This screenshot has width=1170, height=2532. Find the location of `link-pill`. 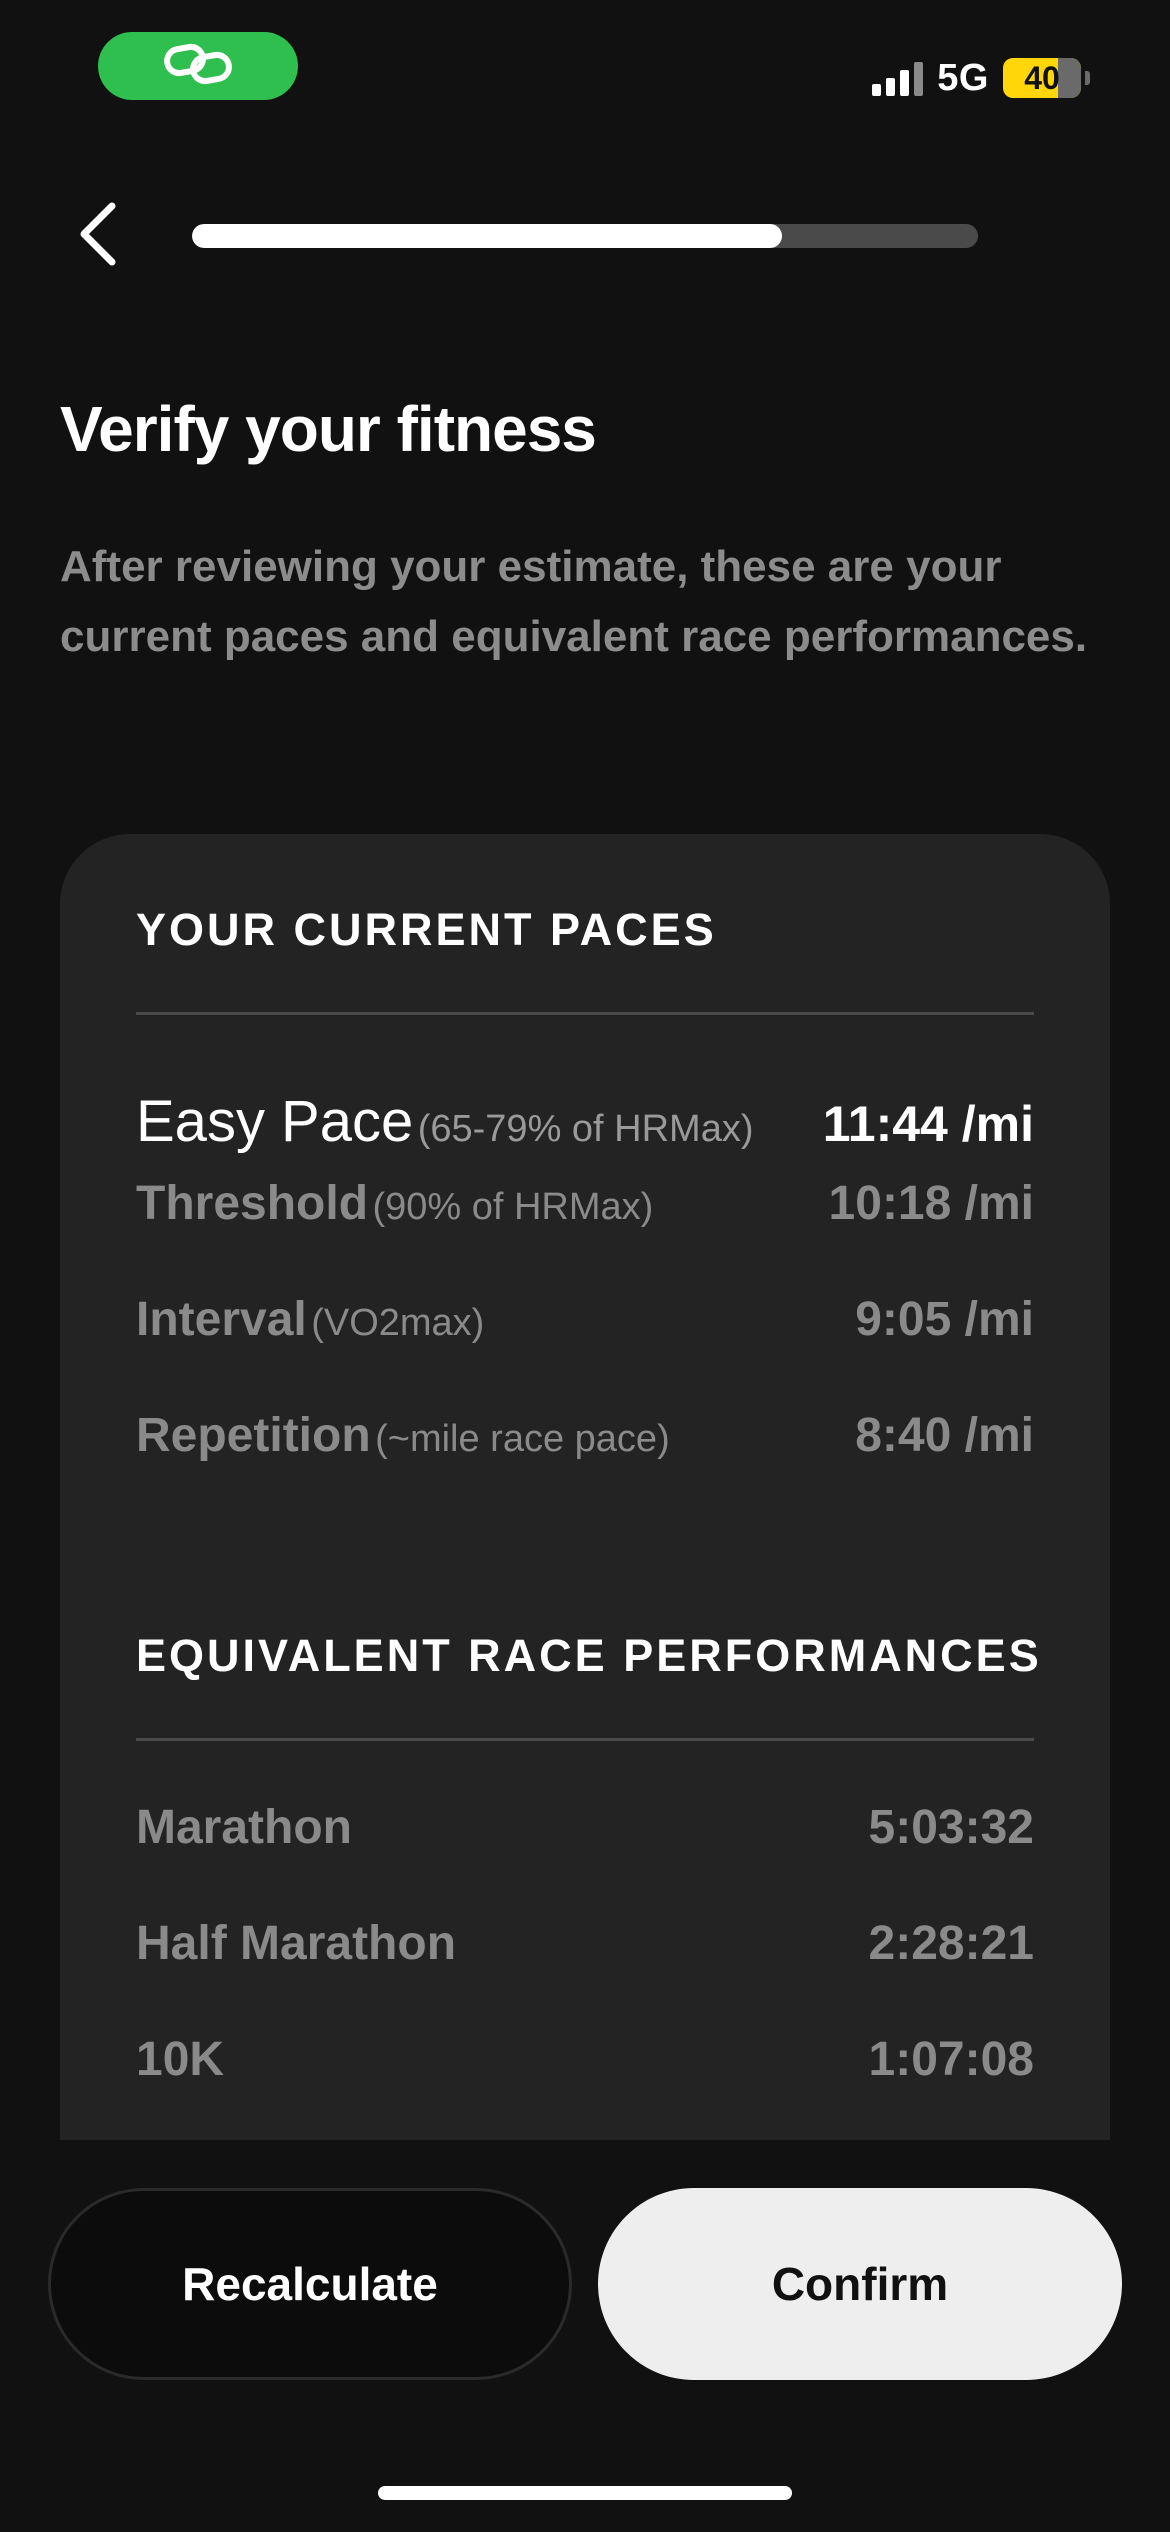

link-pill is located at coordinates (198, 66).